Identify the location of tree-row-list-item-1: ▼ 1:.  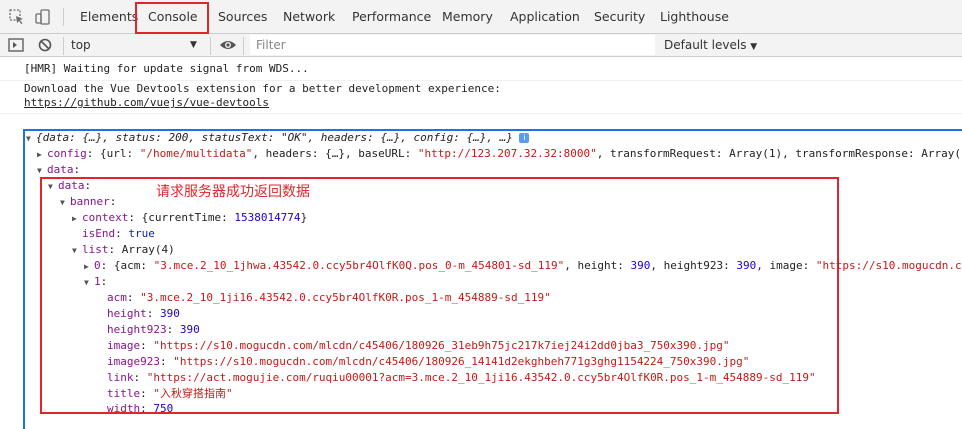
(95, 282).